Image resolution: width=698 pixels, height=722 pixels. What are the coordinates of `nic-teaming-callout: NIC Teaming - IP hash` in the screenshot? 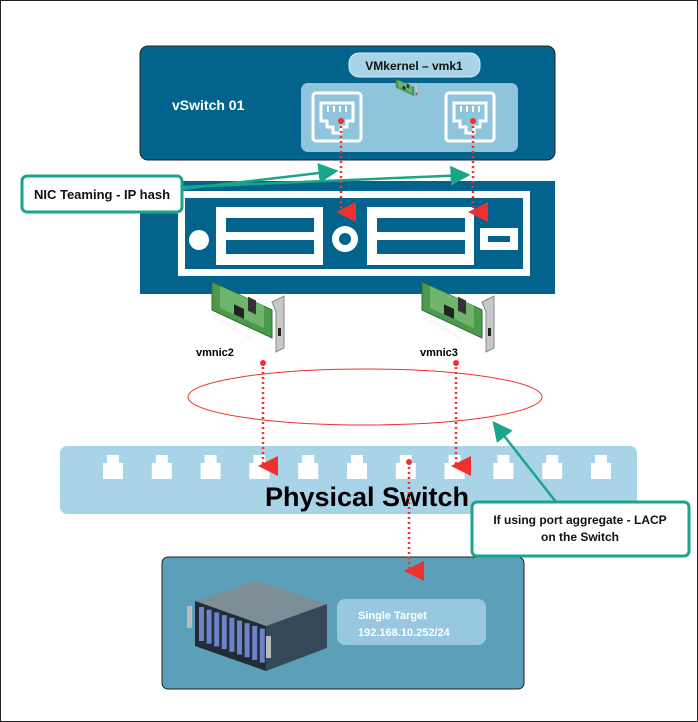 It's located at (102, 194).